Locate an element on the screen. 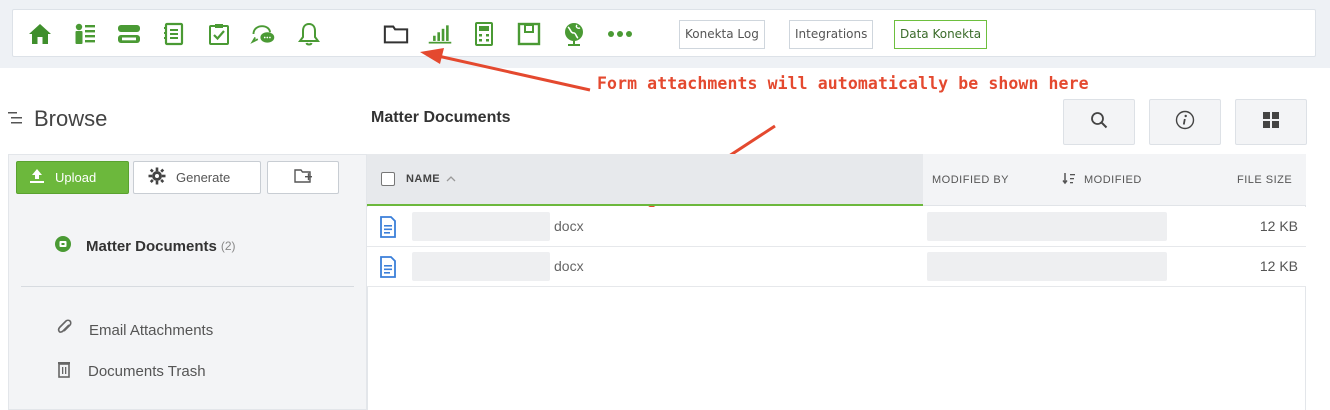 The height and width of the screenshot is (410, 1330). new-folder-button is located at coordinates (303, 177).